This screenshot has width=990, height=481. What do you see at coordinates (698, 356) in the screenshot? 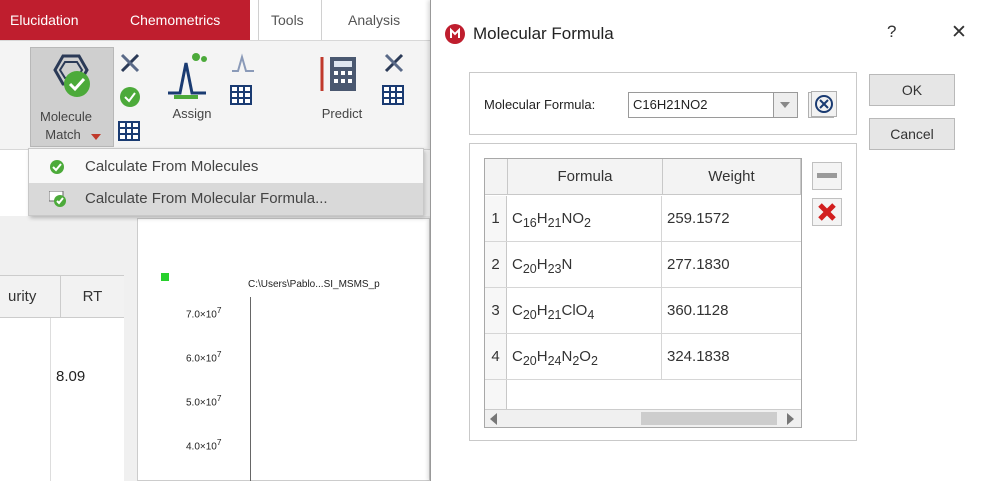
I see `weight-cell: 324.1838` at bounding box center [698, 356].